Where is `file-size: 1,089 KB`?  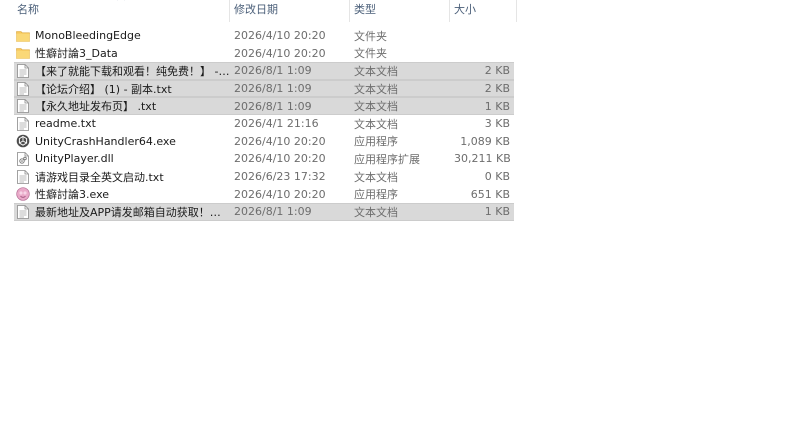 file-size: 1,089 KB is located at coordinates (485, 141).